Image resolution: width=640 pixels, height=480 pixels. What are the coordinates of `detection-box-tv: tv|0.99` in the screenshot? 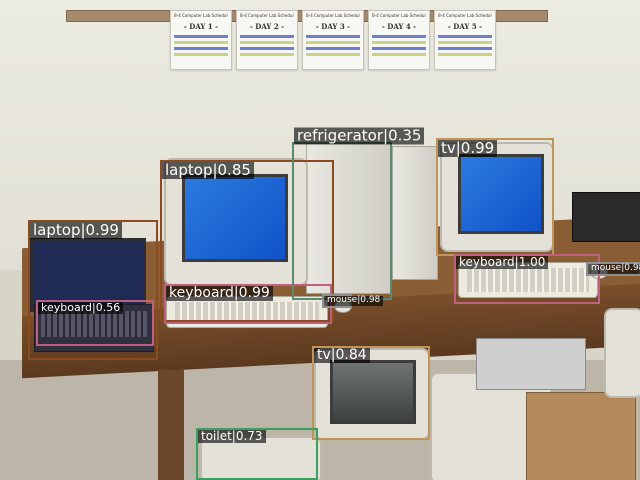 It's located at (495, 197).